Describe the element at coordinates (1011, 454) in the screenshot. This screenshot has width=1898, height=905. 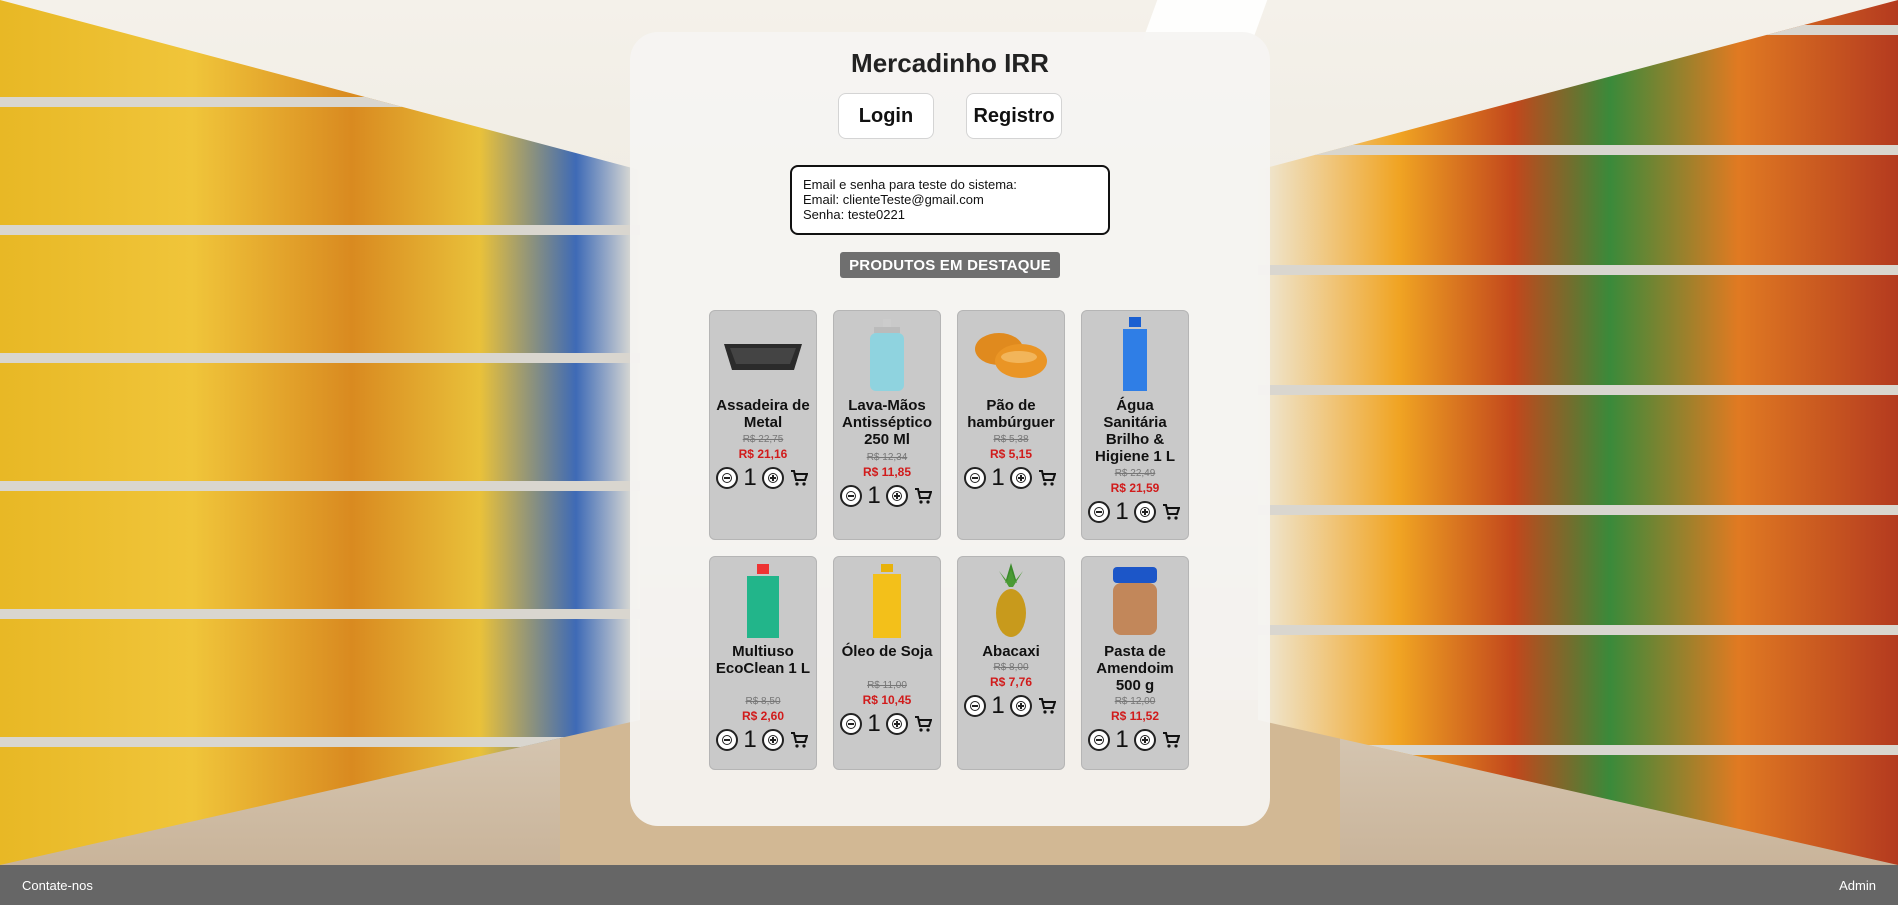
I see `product-price: R$ 5,15` at that location.